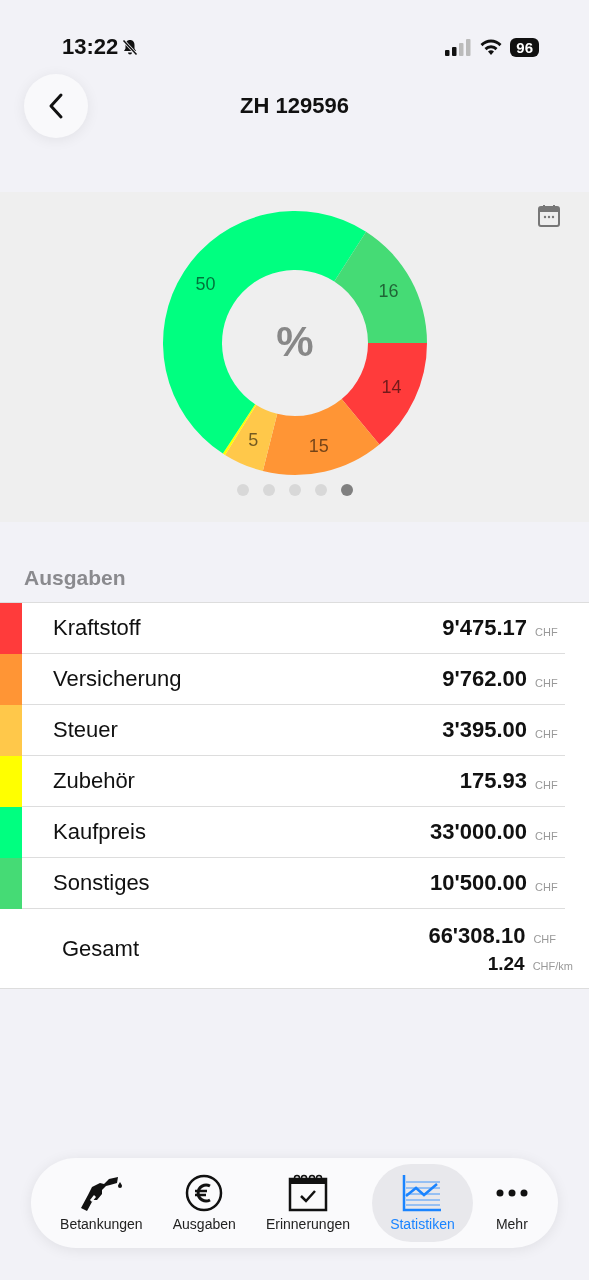  What do you see at coordinates (90, 47) in the screenshot?
I see `clock: 13:22` at bounding box center [90, 47].